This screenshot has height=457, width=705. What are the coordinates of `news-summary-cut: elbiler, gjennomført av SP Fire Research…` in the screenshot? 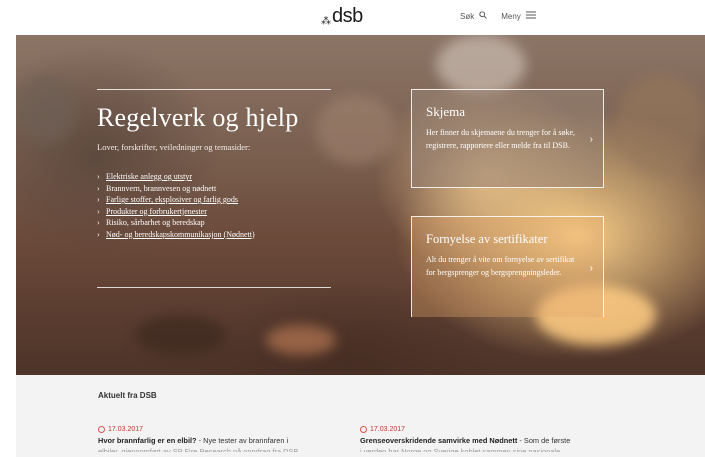 It's located at (199, 449).